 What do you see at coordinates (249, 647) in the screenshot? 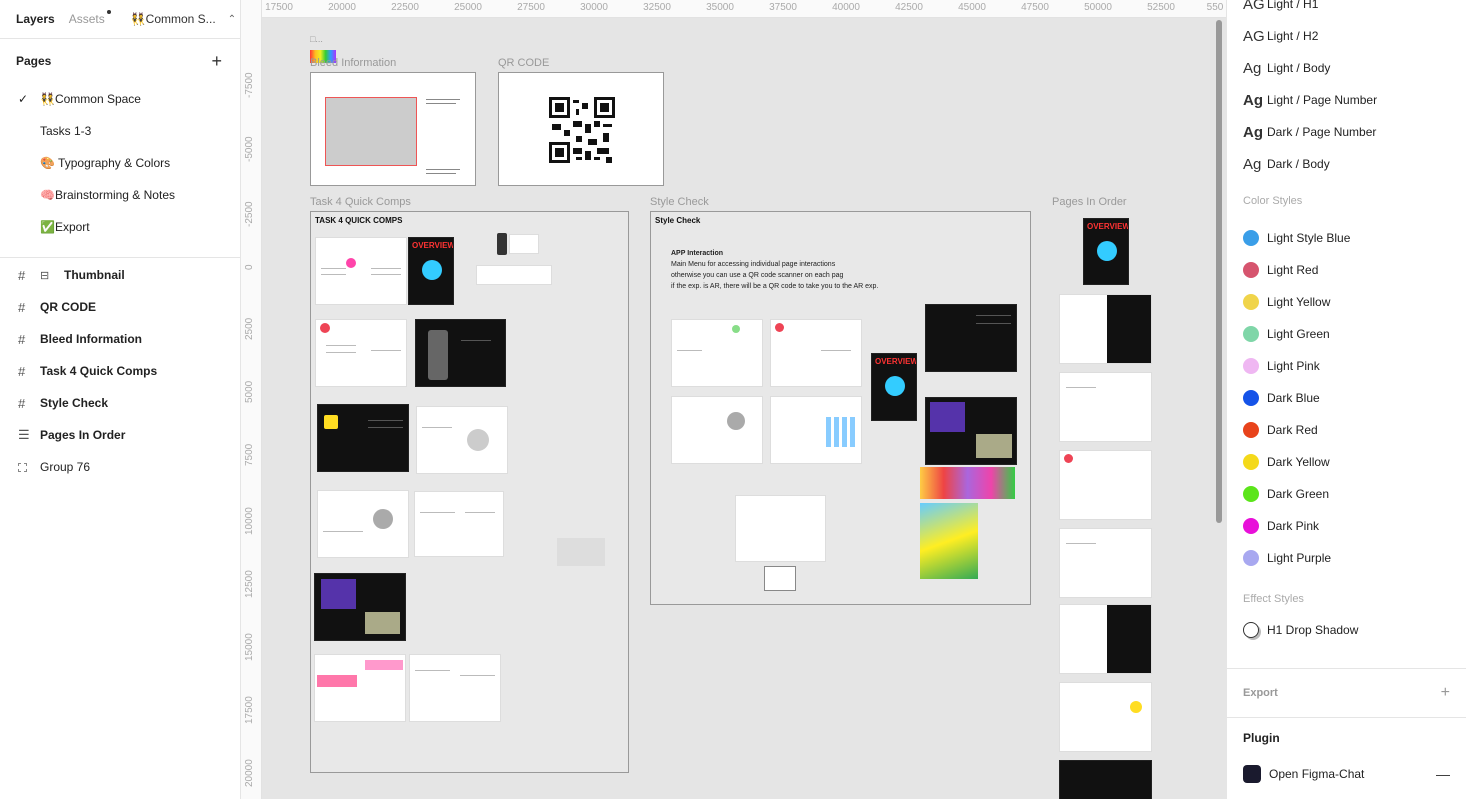
I see `ruler-tick: 15000` at bounding box center [249, 647].